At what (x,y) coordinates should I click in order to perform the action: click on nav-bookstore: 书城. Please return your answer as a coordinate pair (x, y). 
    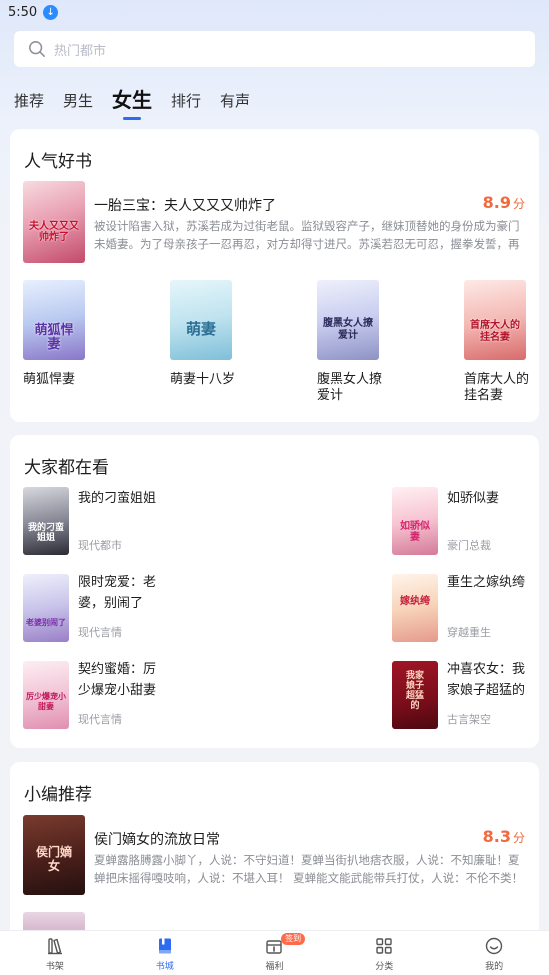
    Looking at the image, I should click on (165, 953).